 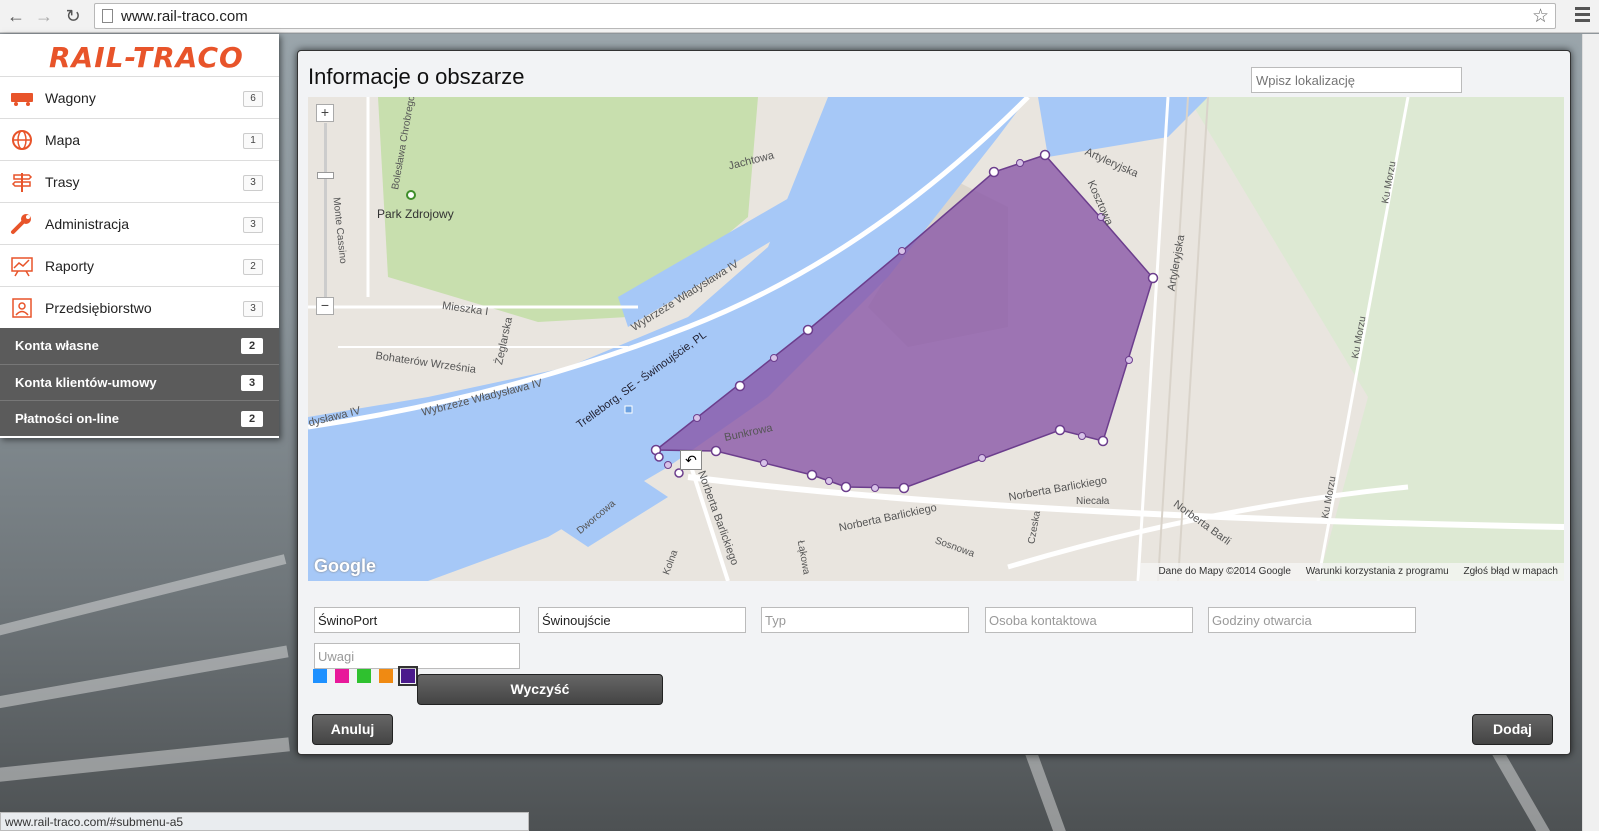 I want to click on wagon-icon, so click(x=22, y=99).